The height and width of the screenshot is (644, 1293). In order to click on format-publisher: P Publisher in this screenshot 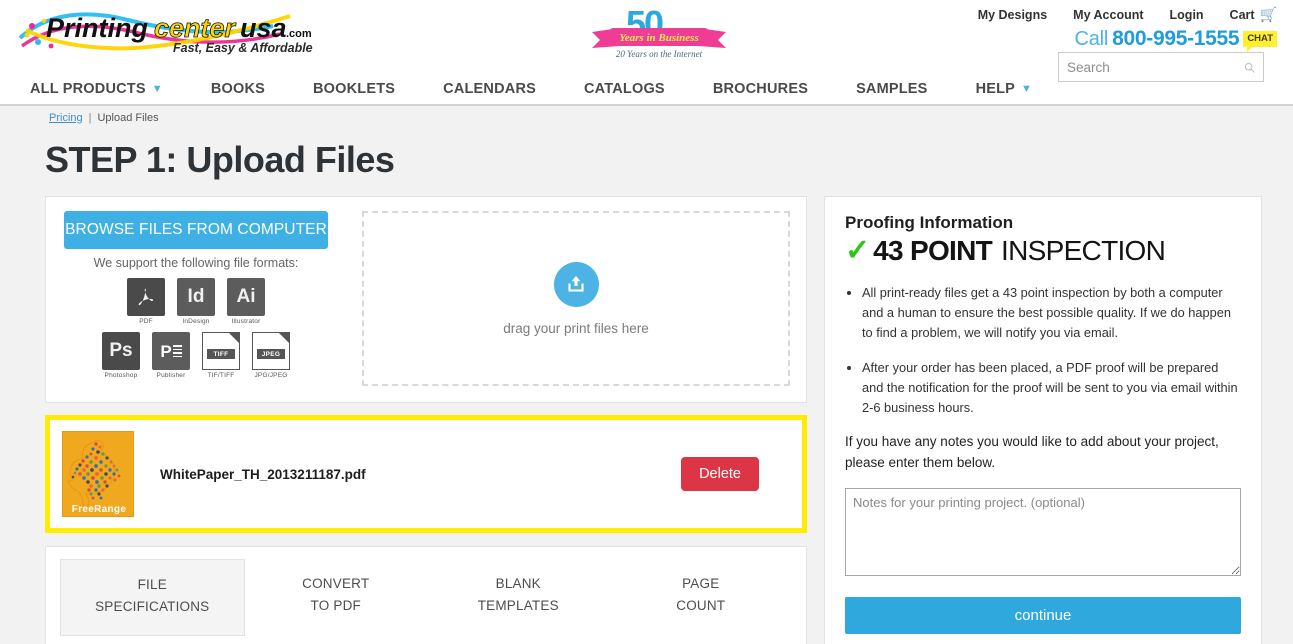, I will do `click(171, 355)`.